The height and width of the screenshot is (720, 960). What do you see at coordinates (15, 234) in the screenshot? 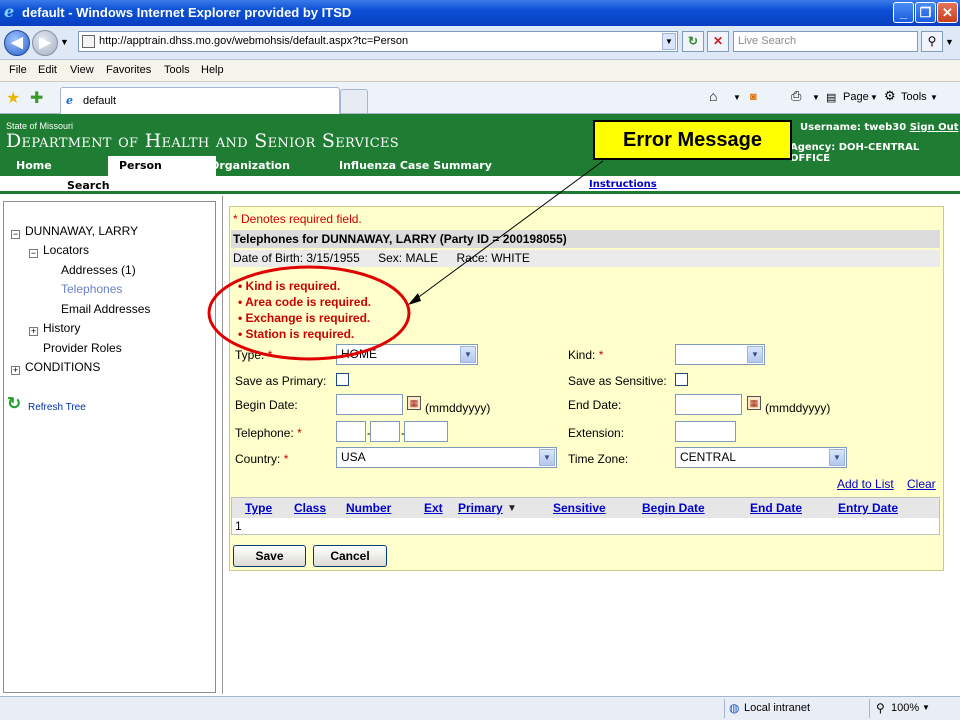
I see `collapse-root-icon: −` at bounding box center [15, 234].